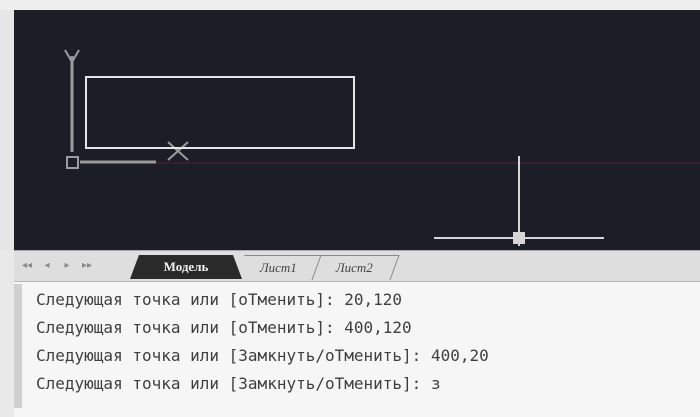 This screenshot has height=417, width=700. I want to click on crosshair-pickbox, so click(519, 238).